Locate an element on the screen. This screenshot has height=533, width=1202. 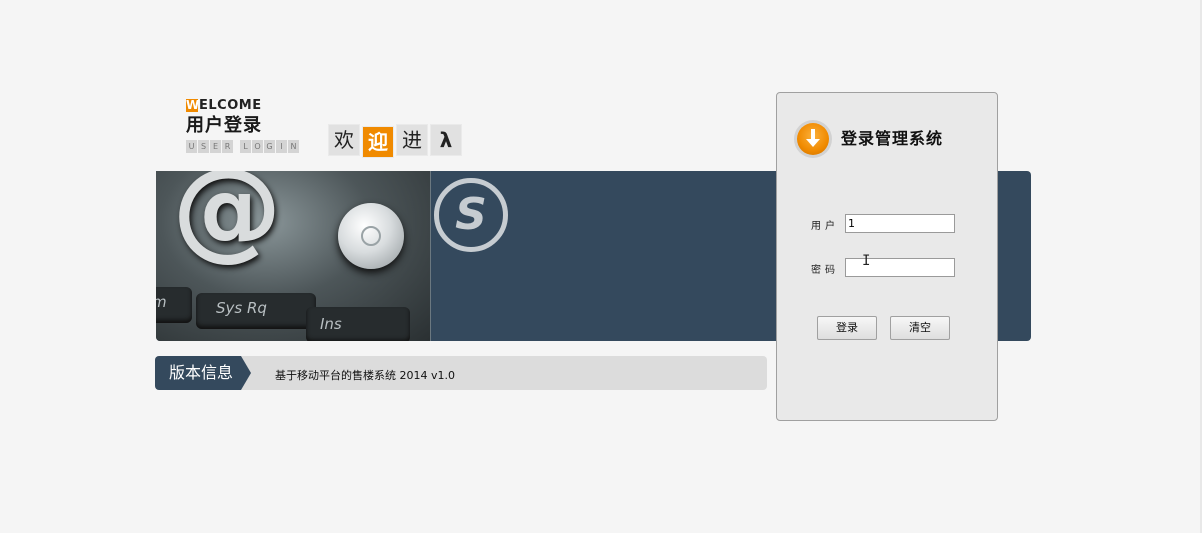
keyboard-key: Ins is located at coordinates (358, 324).